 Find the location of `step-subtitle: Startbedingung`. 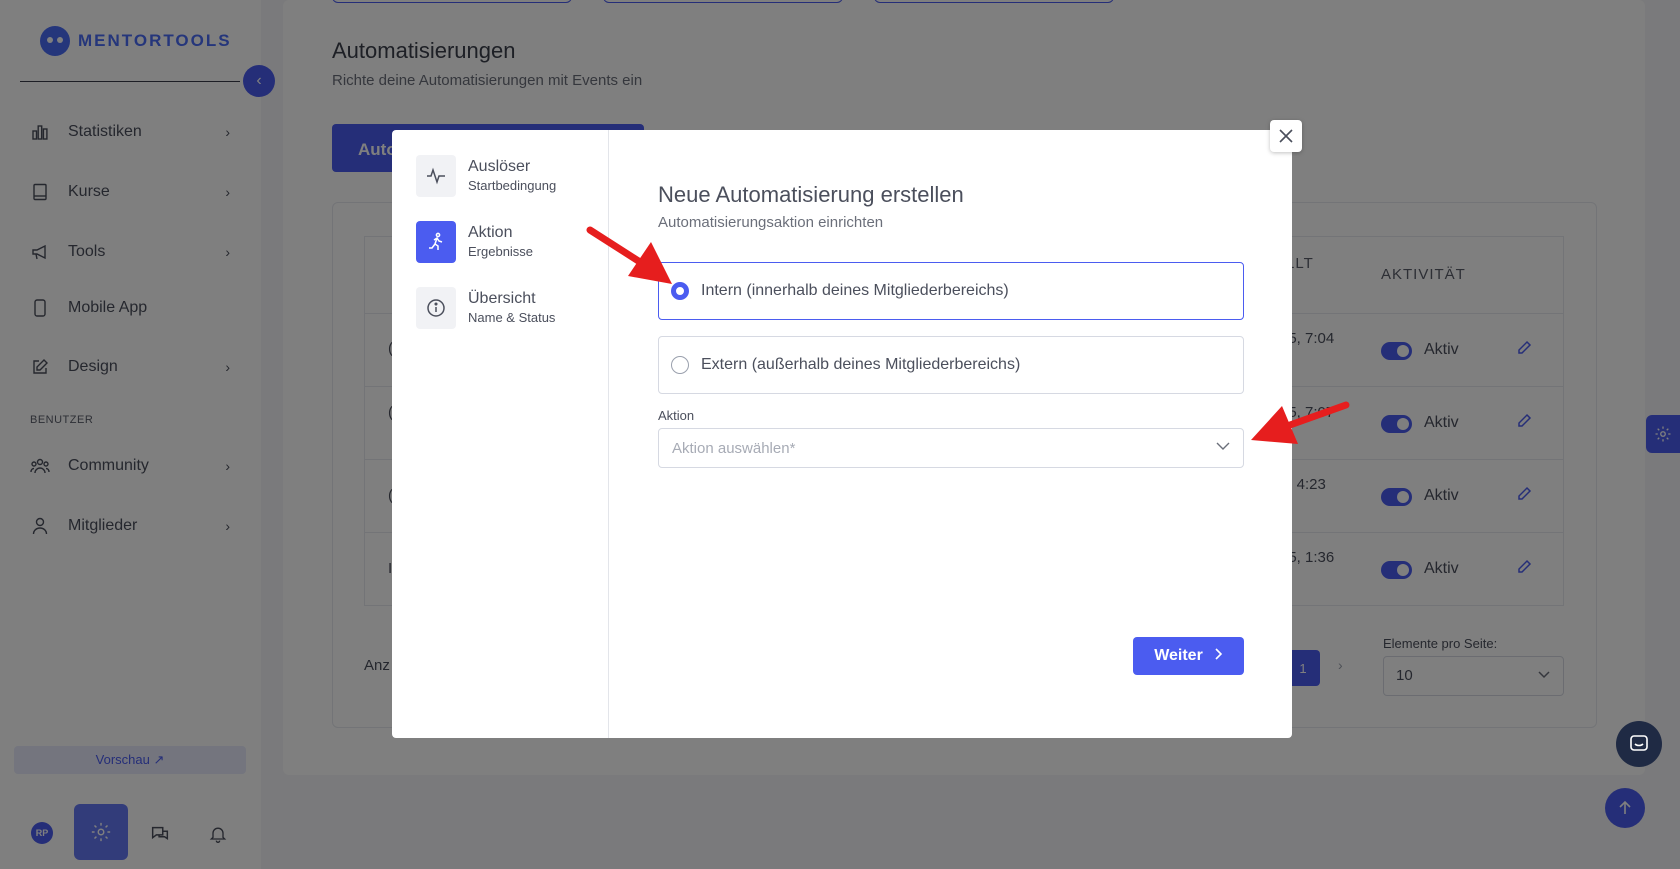

step-subtitle: Startbedingung is located at coordinates (512, 185).